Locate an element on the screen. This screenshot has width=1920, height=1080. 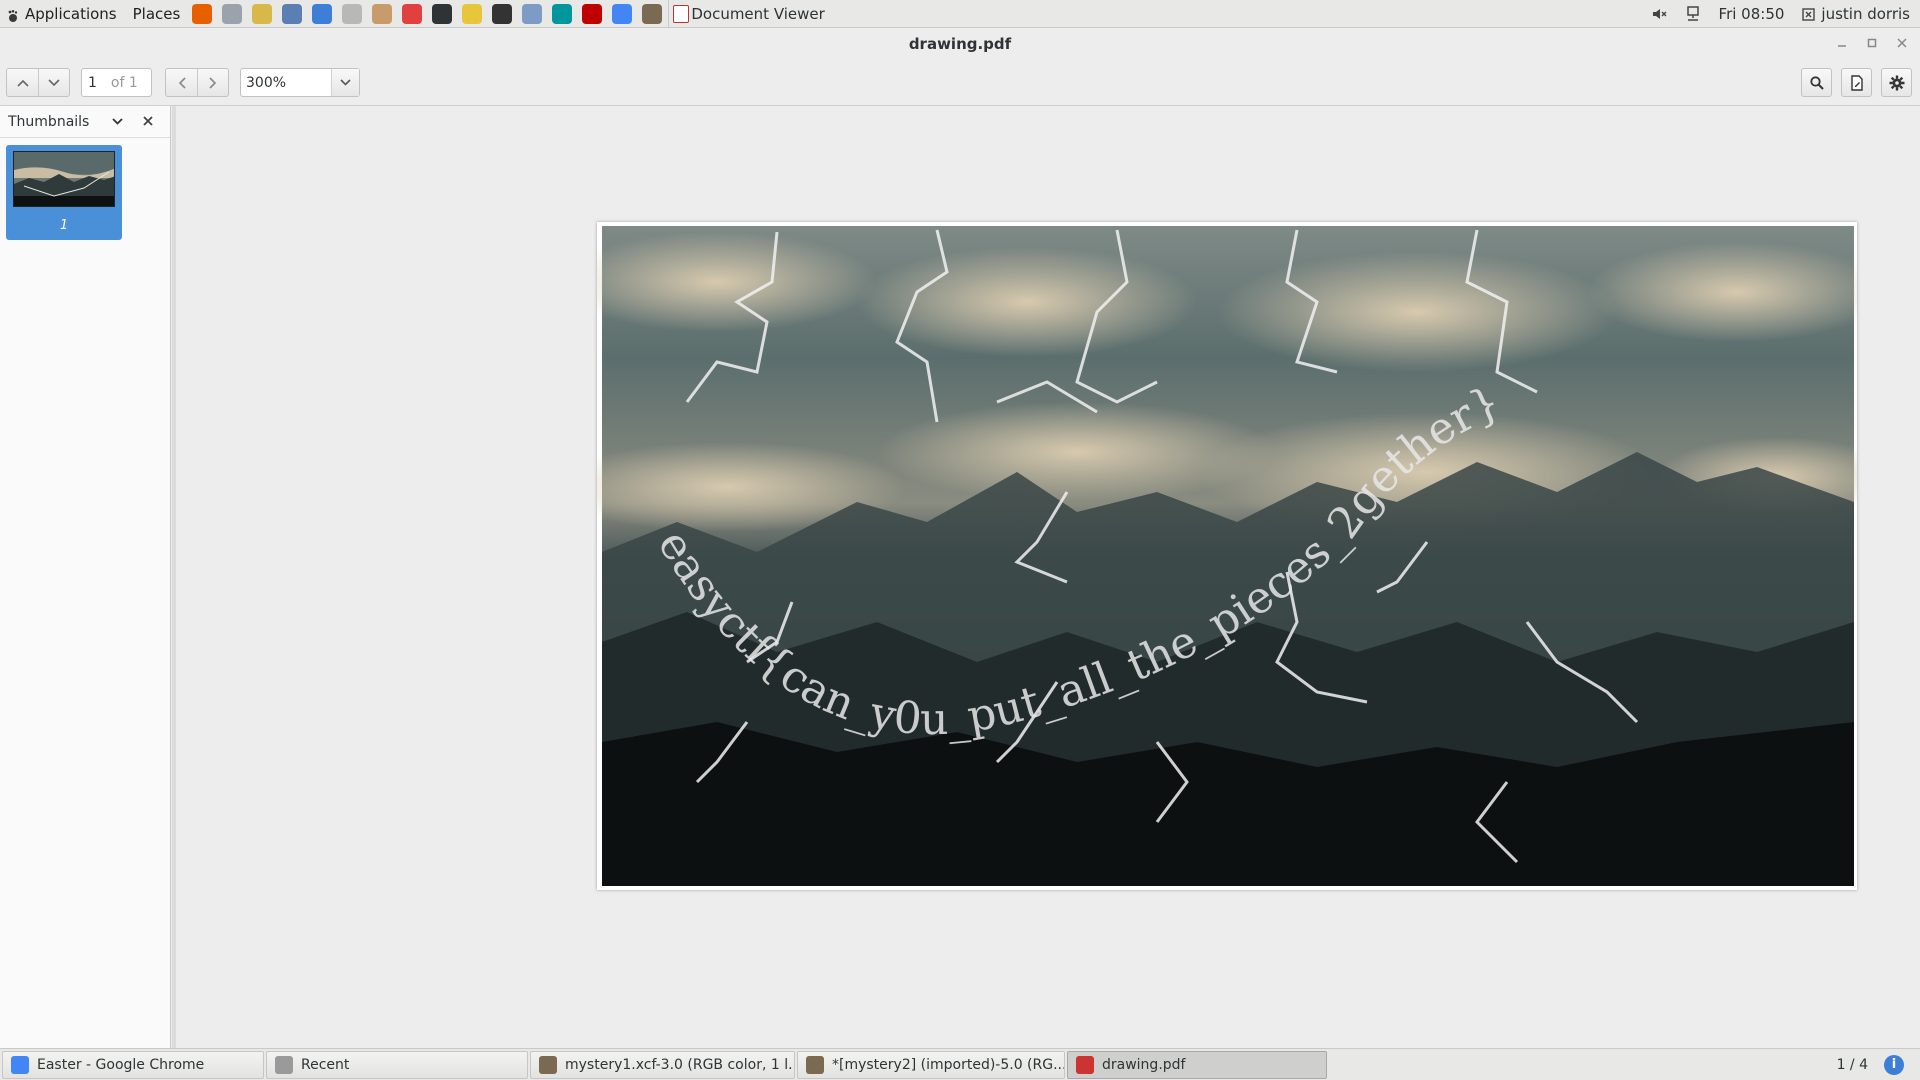
window-title: drawing.pdf is located at coordinates (960, 44).